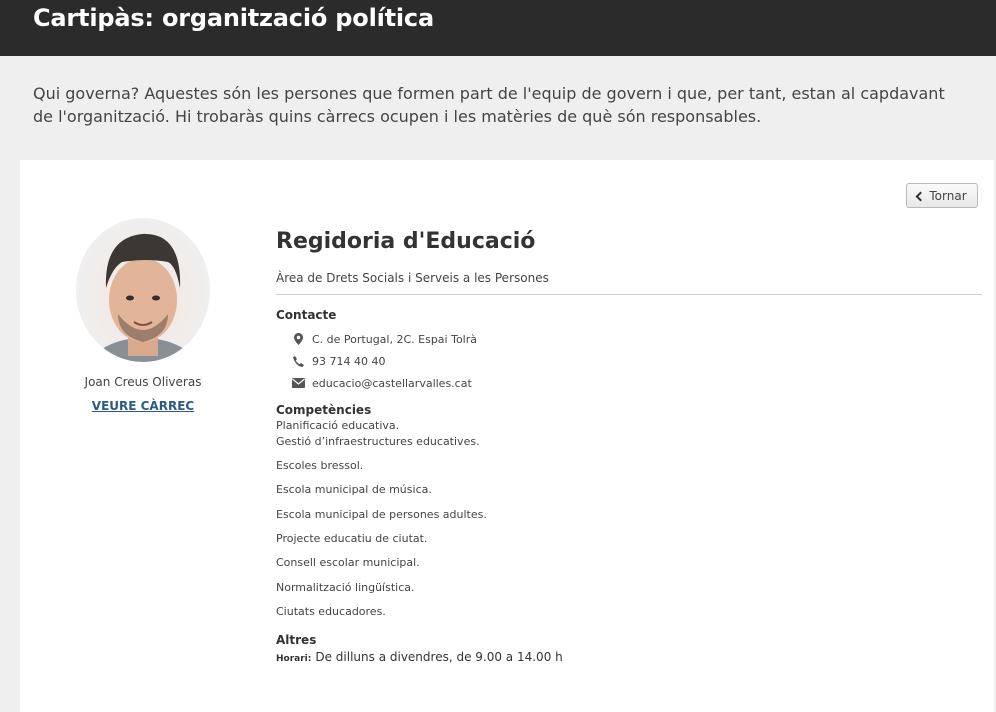  What do you see at coordinates (298, 339) in the screenshot?
I see `map-marker-icon` at bounding box center [298, 339].